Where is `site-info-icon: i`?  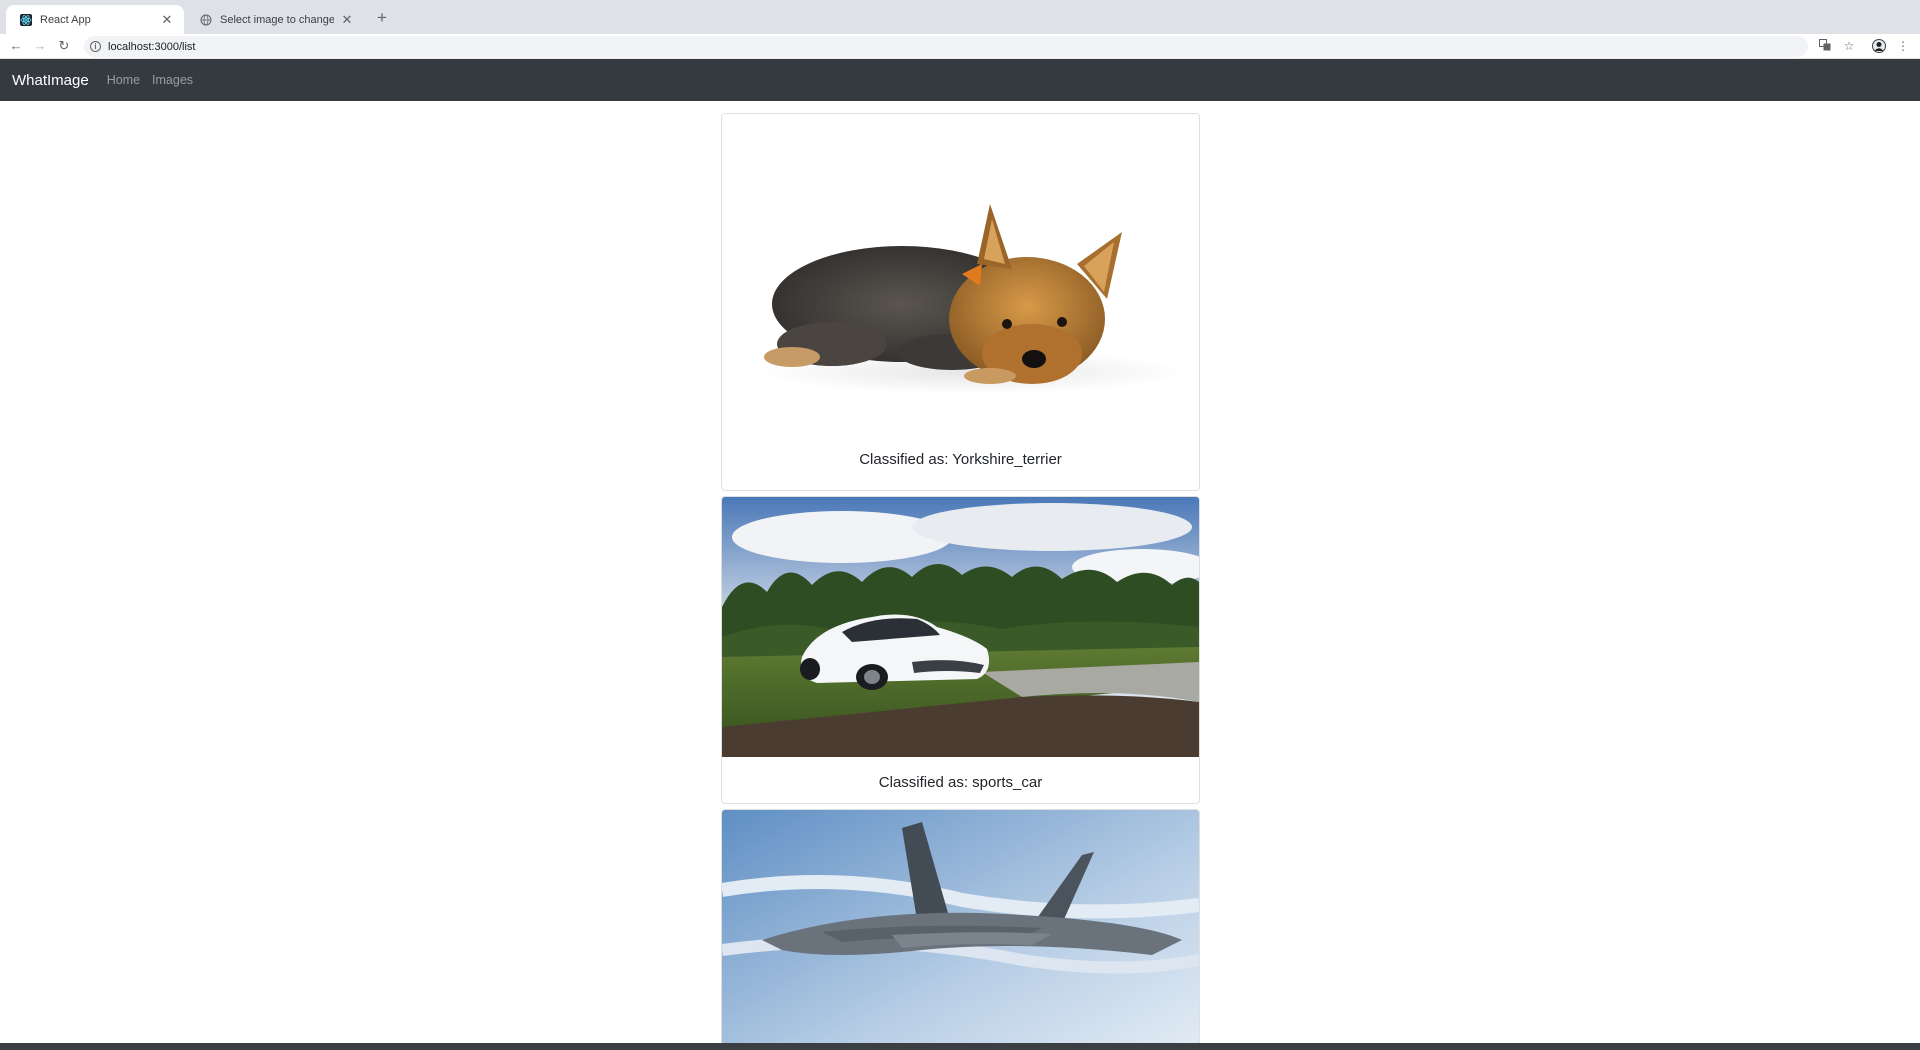
site-info-icon: i is located at coordinates (95, 46).